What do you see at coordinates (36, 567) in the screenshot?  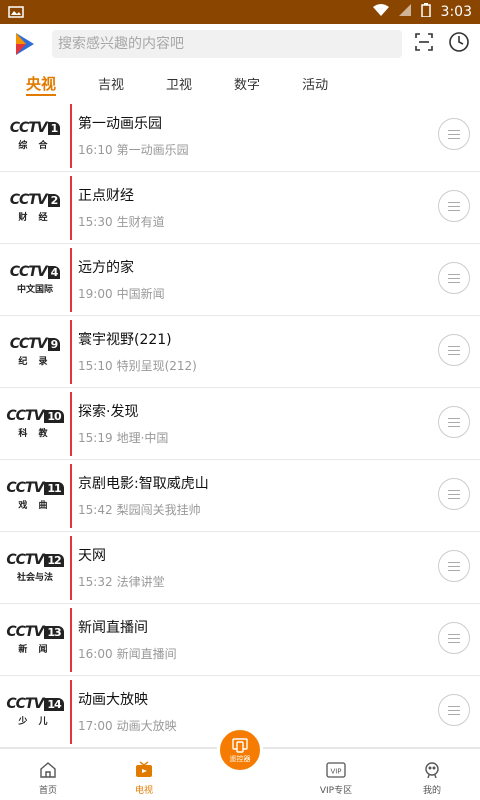 I see `channel-logo: CCTV 12 社会与法` at bounding box center [36, 567].